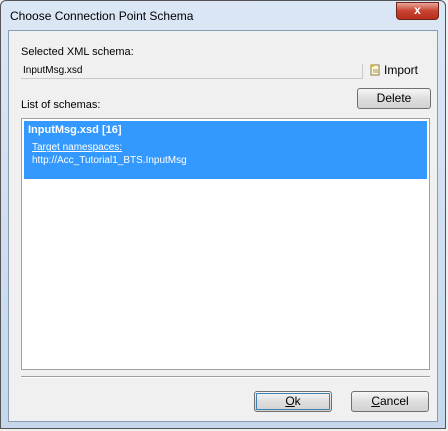 The width and height of the screenshot is (448, 431). Describe the element at coordinates (394, 98) in the screenshot. I see `delete-button: Delete` at that location.